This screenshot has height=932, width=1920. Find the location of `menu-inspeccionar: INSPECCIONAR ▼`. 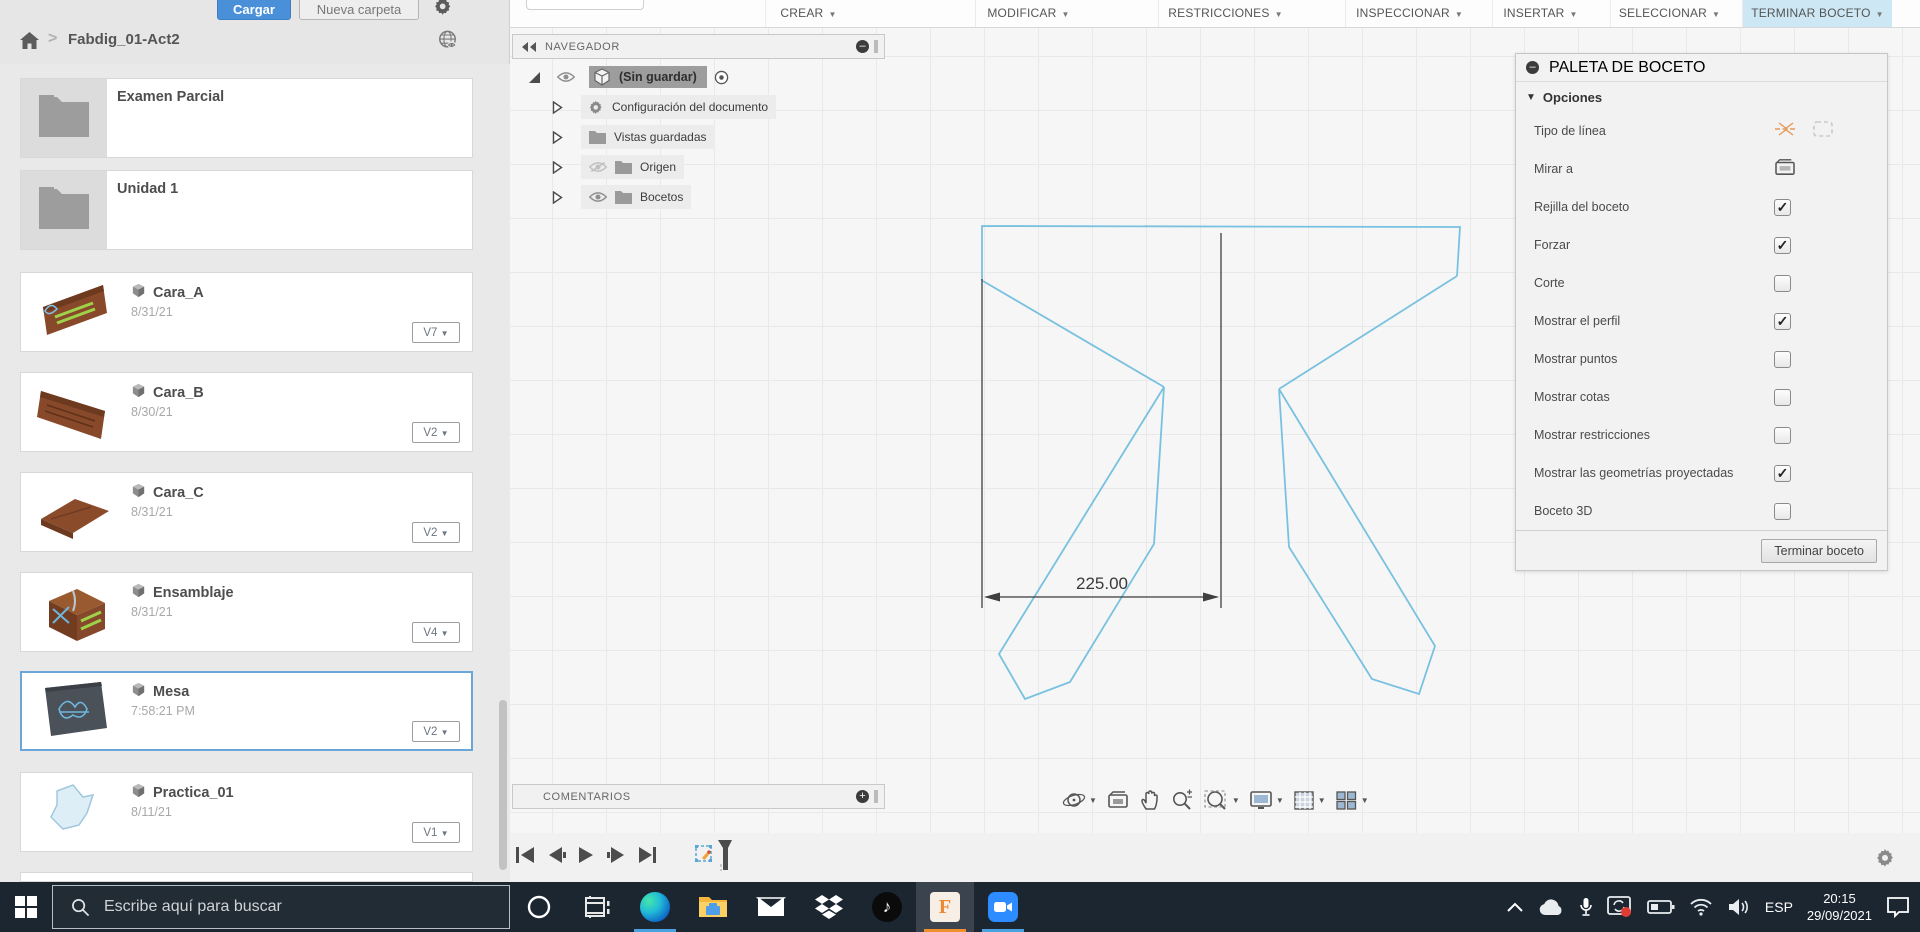

menu-inspeccionar: INSPECCIONAR ▼ is located at coordinates (1409, 13).